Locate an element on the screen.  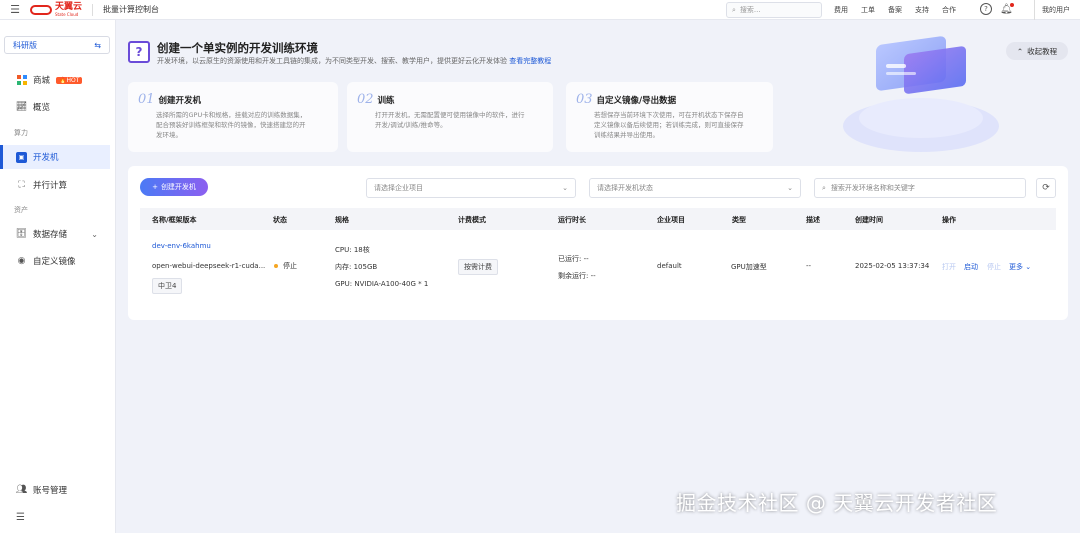
top-link-tickets: 工单 is located at coordinates (874, 10).